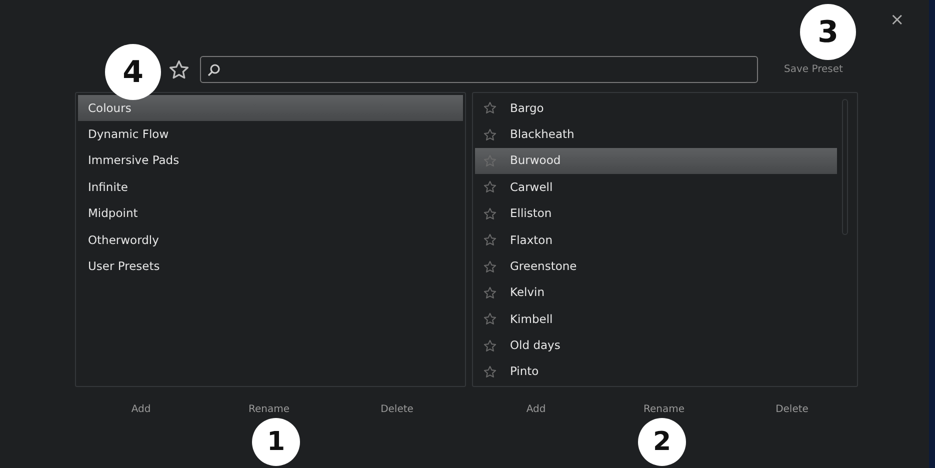 Image resolution: width=935 pixels, height=468 pixels. What do you see at coordinates (656, 240) in the screenshot?
I see `preset-item: Flaxton` at bounding box center [656, 240].